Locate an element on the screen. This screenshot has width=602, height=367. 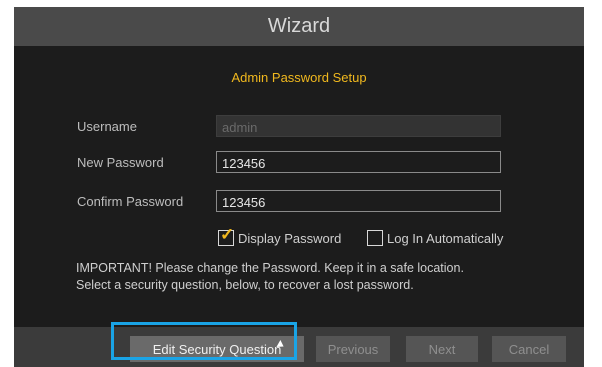
new-password-field: 123456 is located at coordinates (358, 162).